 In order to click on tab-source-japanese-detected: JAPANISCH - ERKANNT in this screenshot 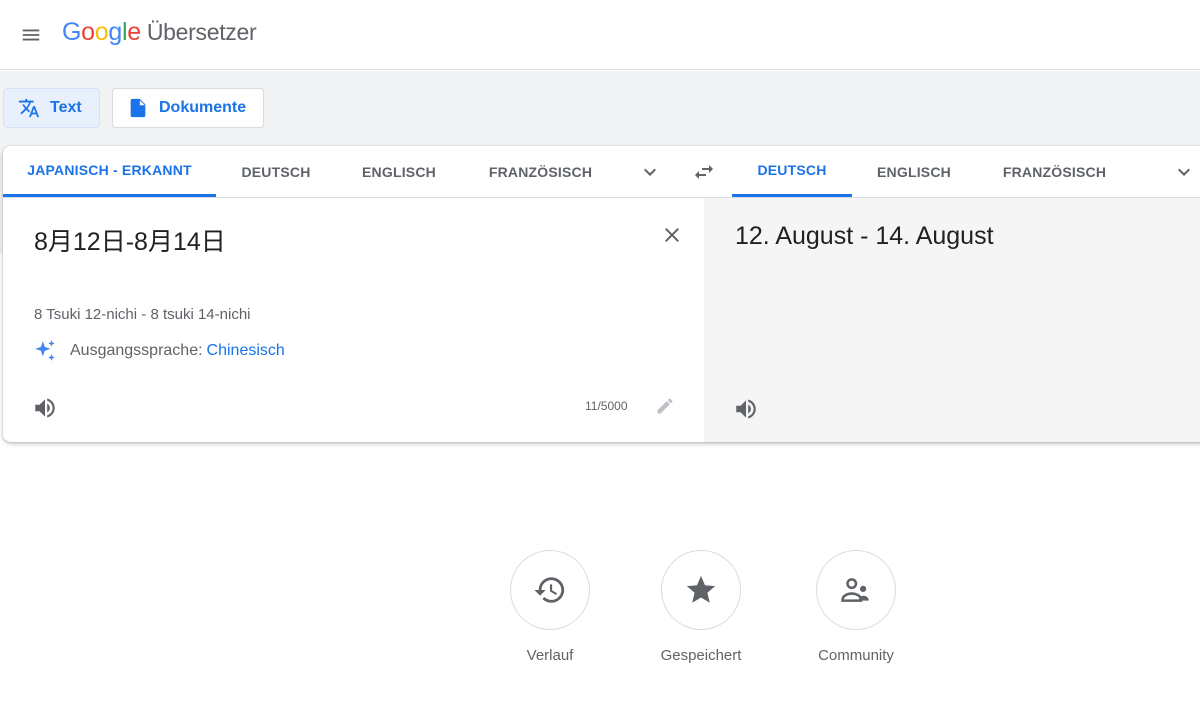, I will do `click(109, 171)`.